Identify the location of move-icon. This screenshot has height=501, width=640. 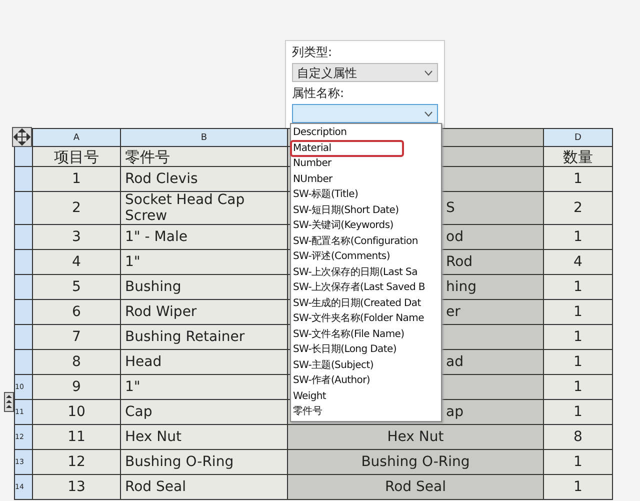
(22, 137).